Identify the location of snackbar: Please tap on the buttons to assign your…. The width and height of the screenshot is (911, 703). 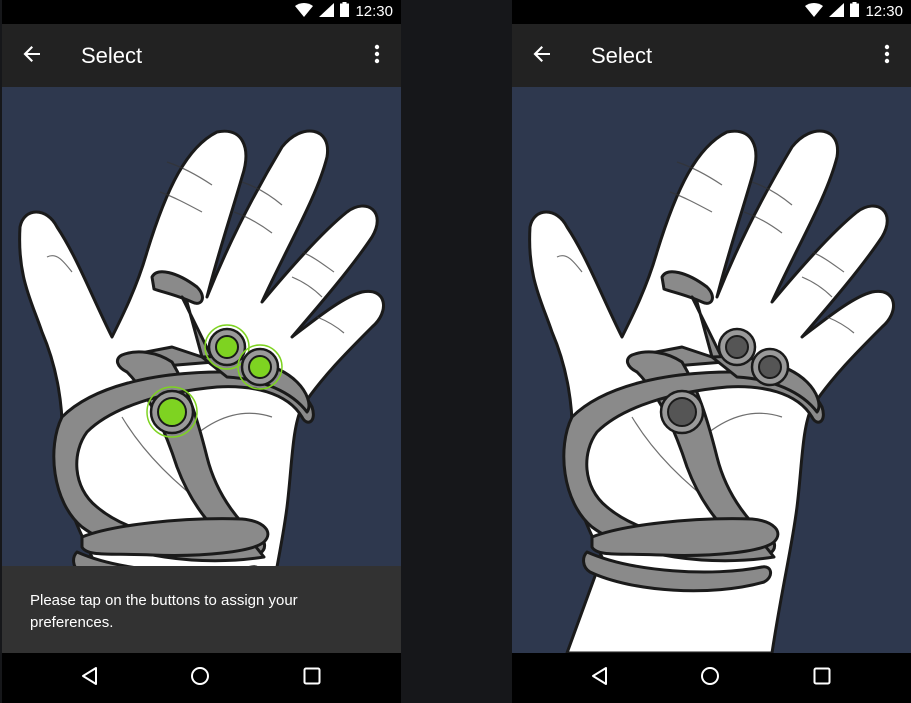
(201, 609).